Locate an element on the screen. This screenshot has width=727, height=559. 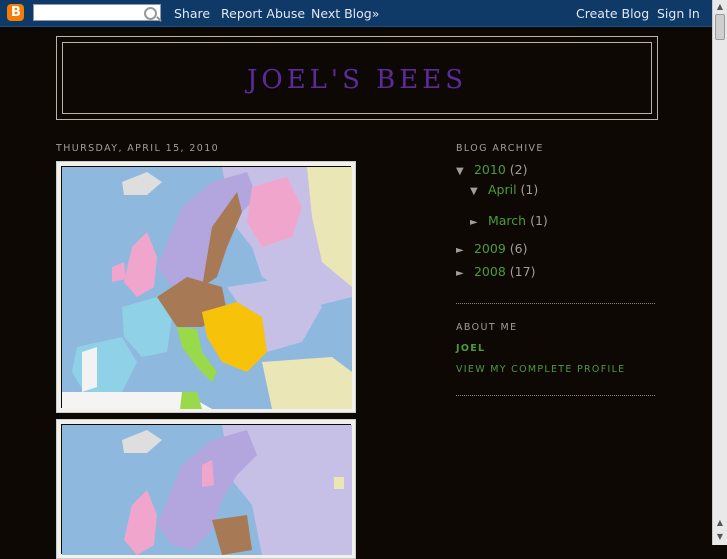
blog-header: JOEL'S BEES is located at coordinates (357, 78).